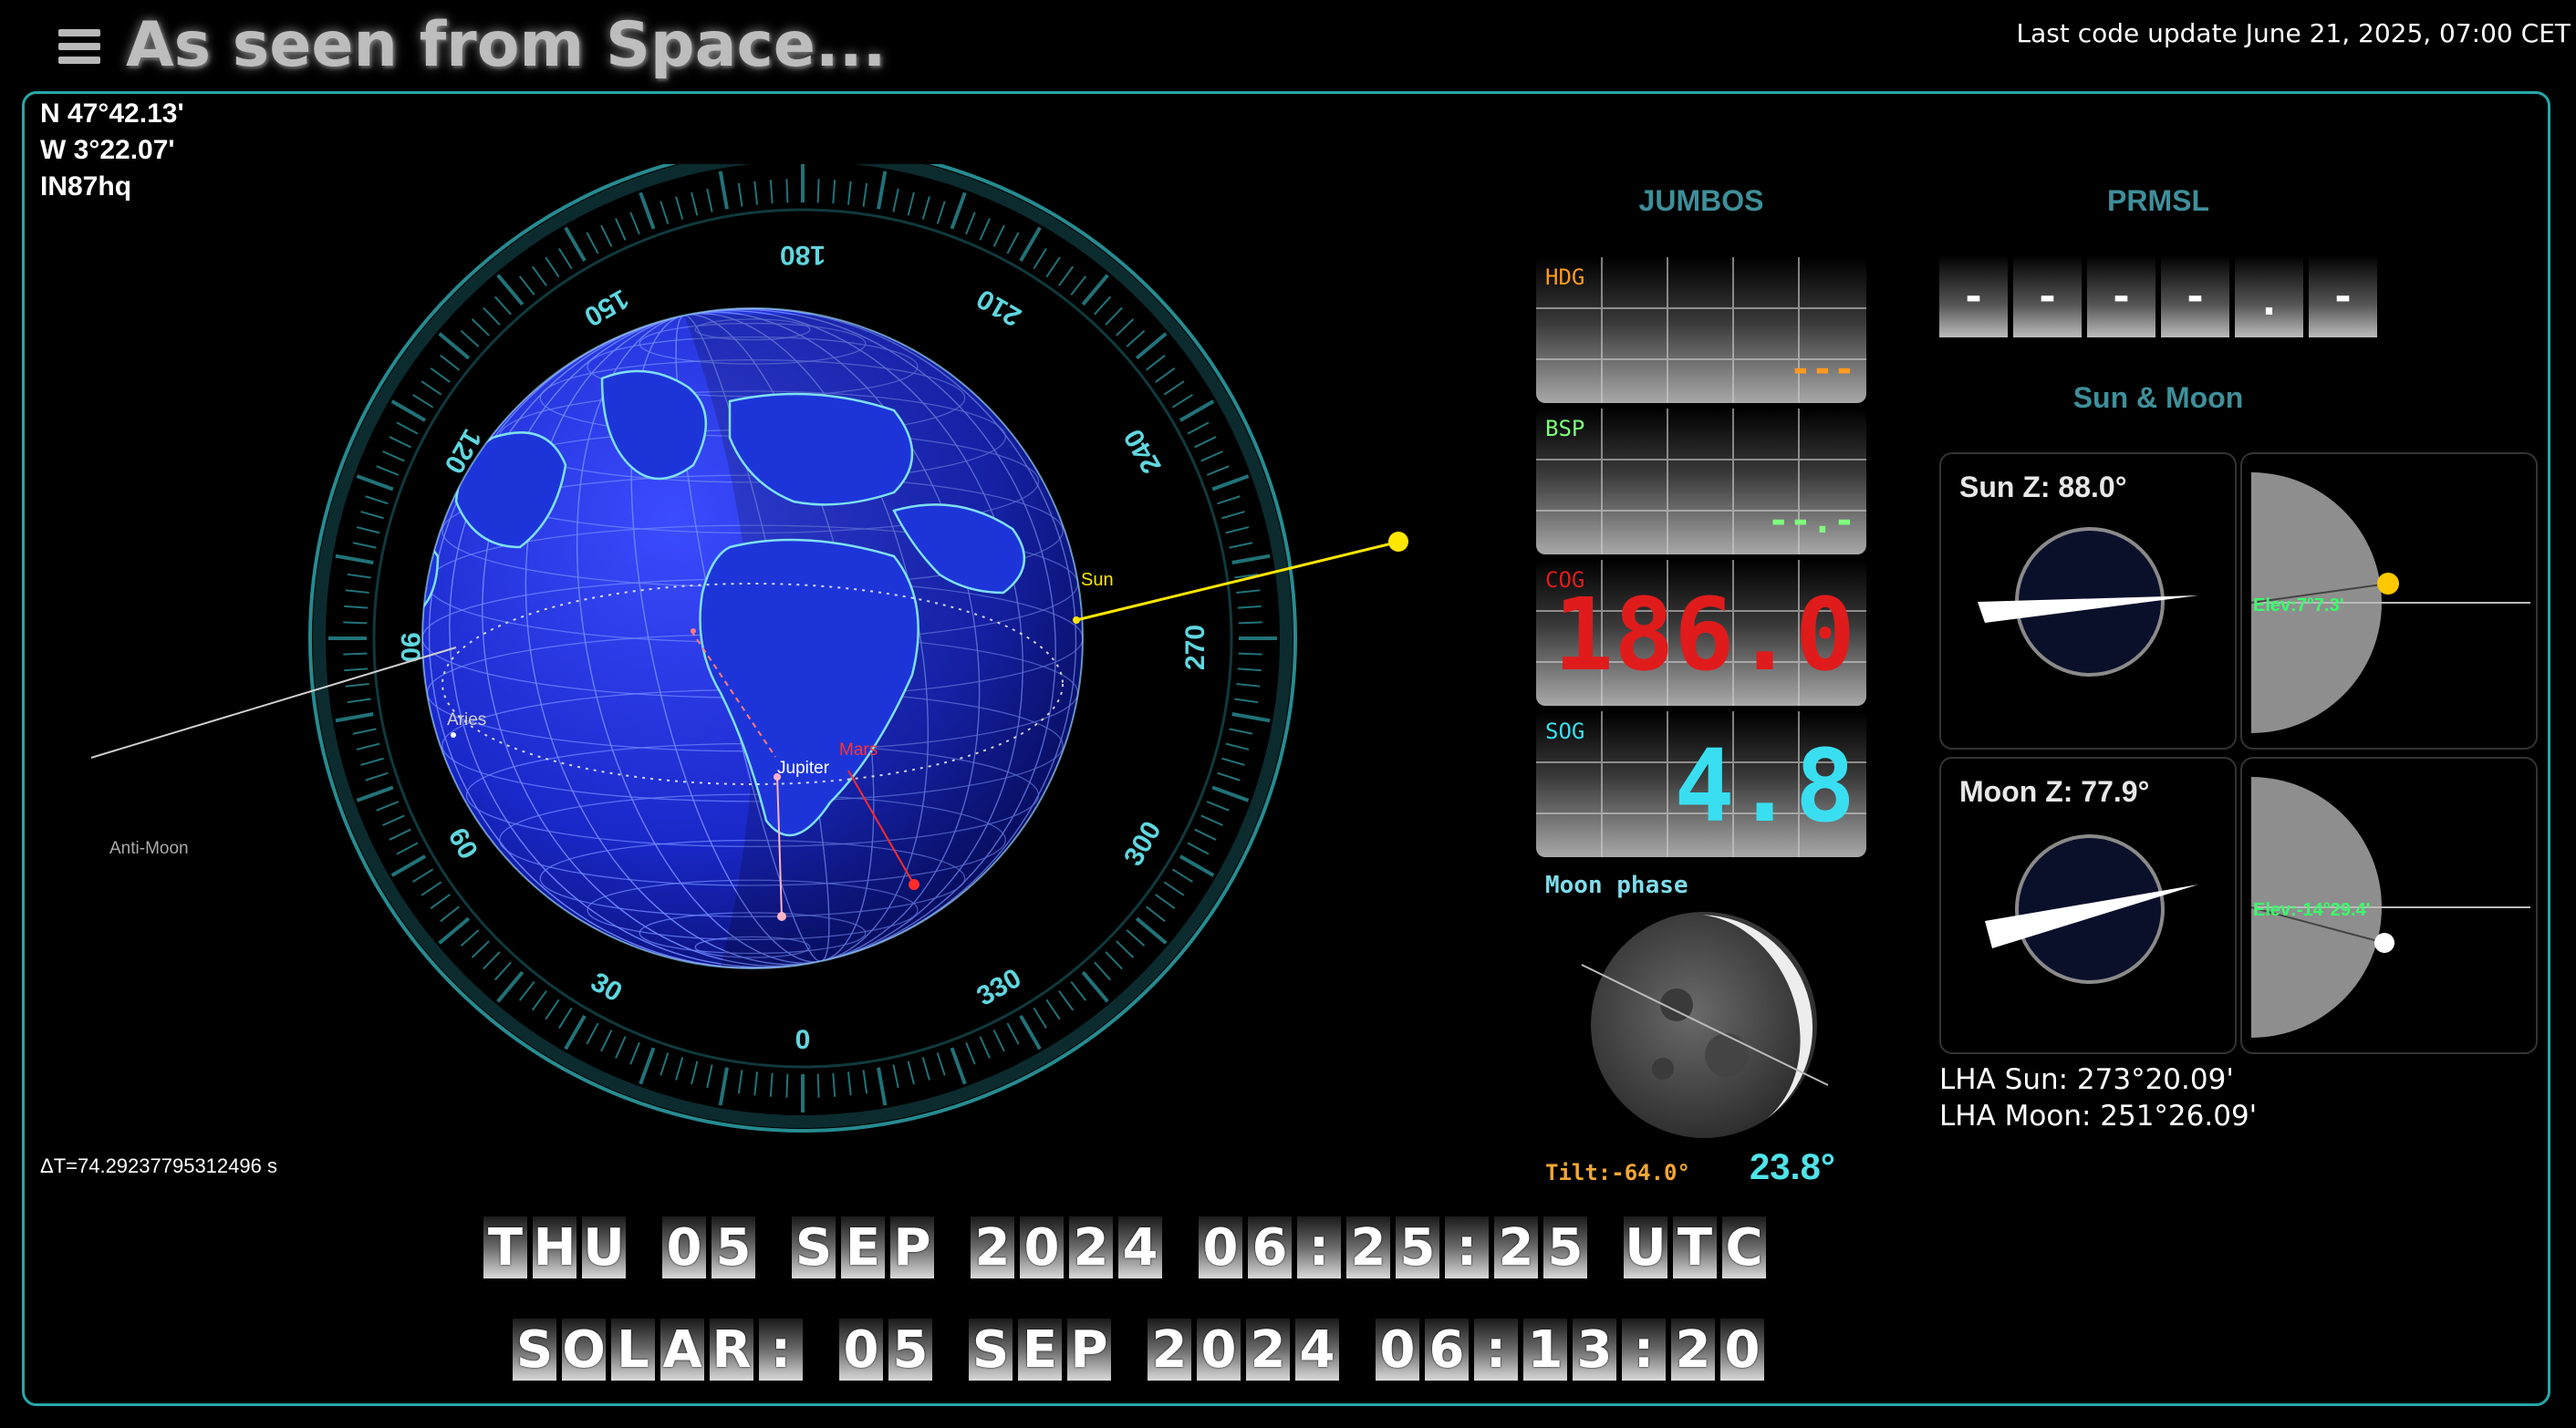  I want to click on subsolar-marker, so click(693, 631).